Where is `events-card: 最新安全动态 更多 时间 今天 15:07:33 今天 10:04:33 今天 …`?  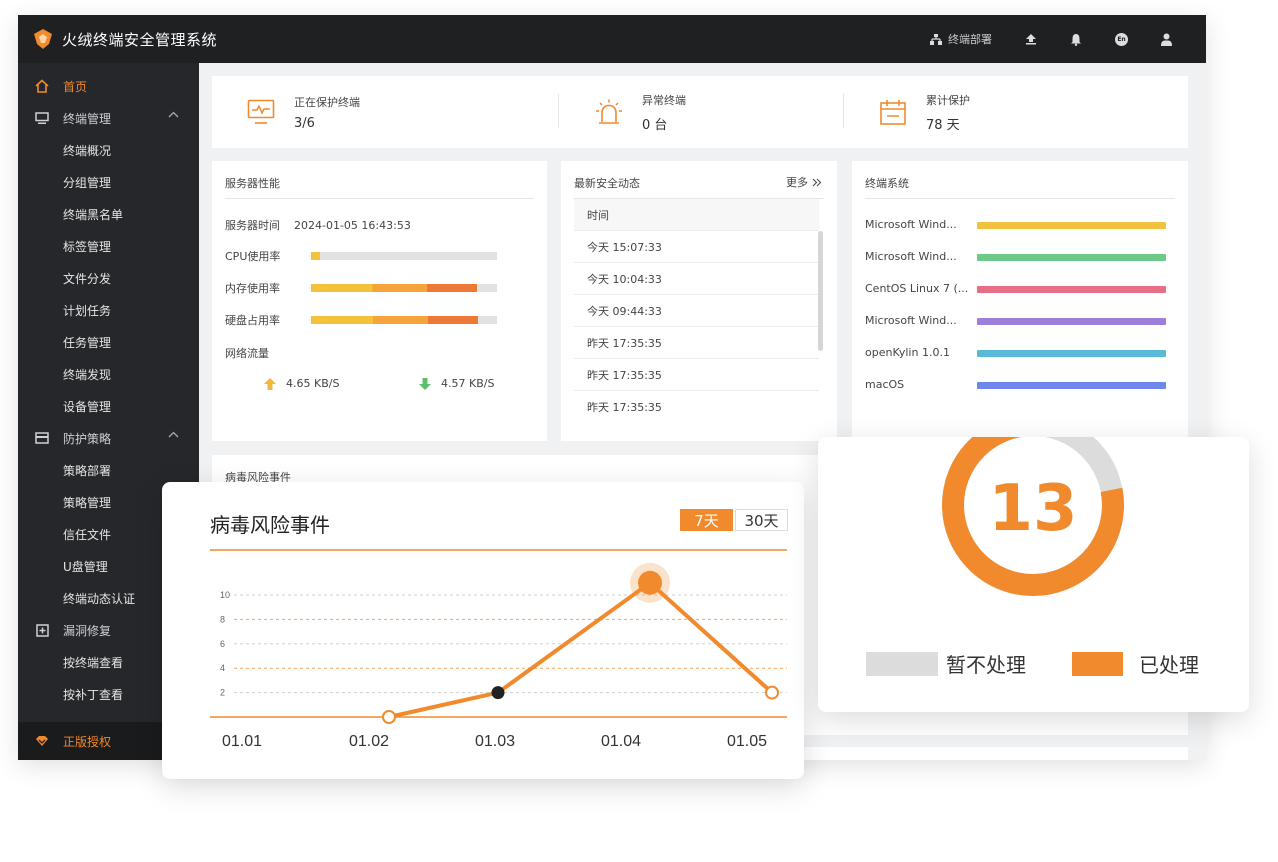 events-card: 最新安全动态 更多 时间 今天 15:07:33 今天 10:04:33 今天 … is located at coordinates (699, 301).